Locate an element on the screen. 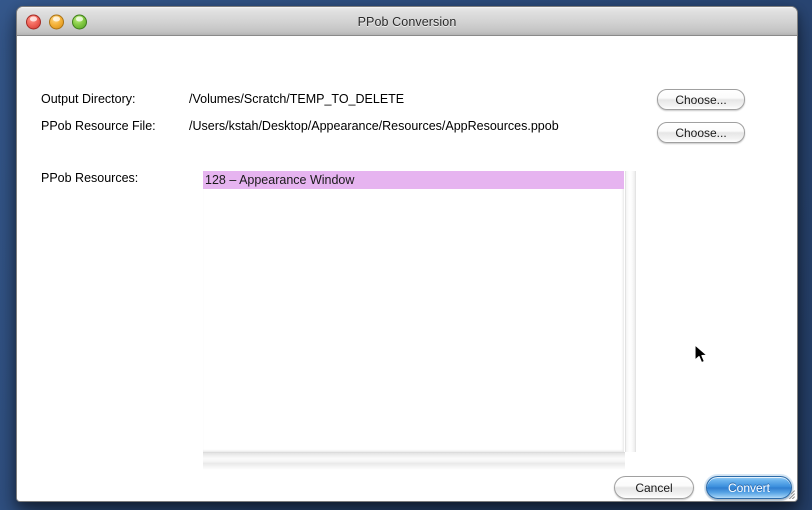 This screenshot has width=812, height=510. minimize-button is located at coordinates (56, 21).